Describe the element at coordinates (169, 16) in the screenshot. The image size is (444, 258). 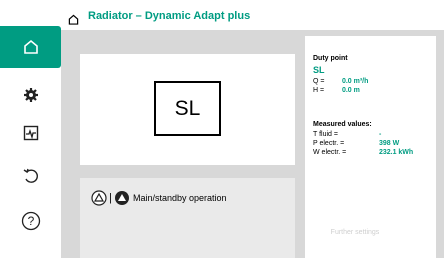
I see `page-title: Radiator – Dynamic Adapt plus` at that location.